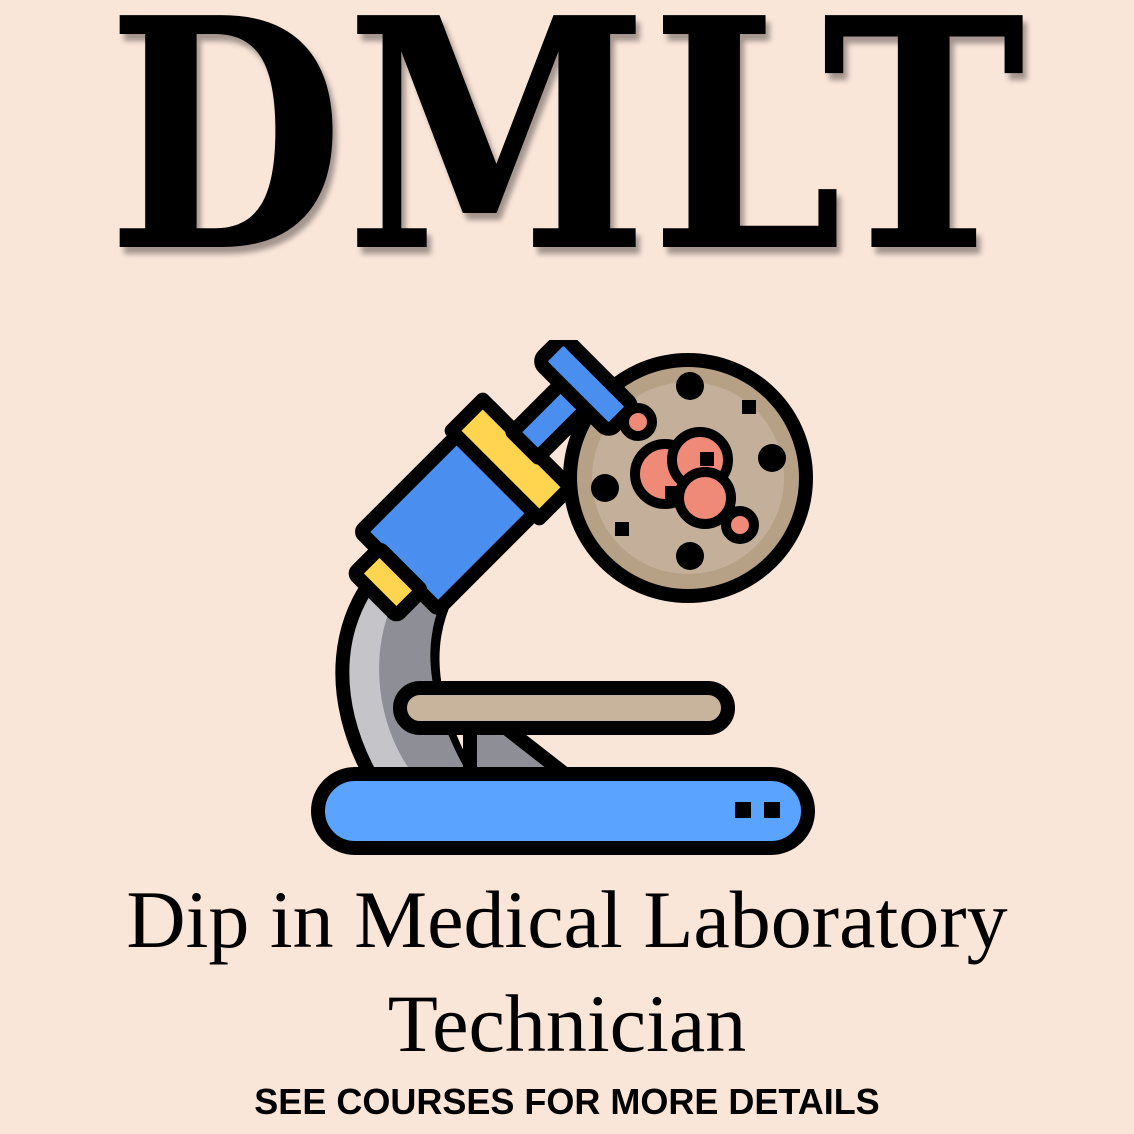  What do you see at coordinates (567, 1101) in the screenshot?
I see `see-courses-text: SEE COURSES FOR MORE DETAILS` at bounding box center [567, 1101].